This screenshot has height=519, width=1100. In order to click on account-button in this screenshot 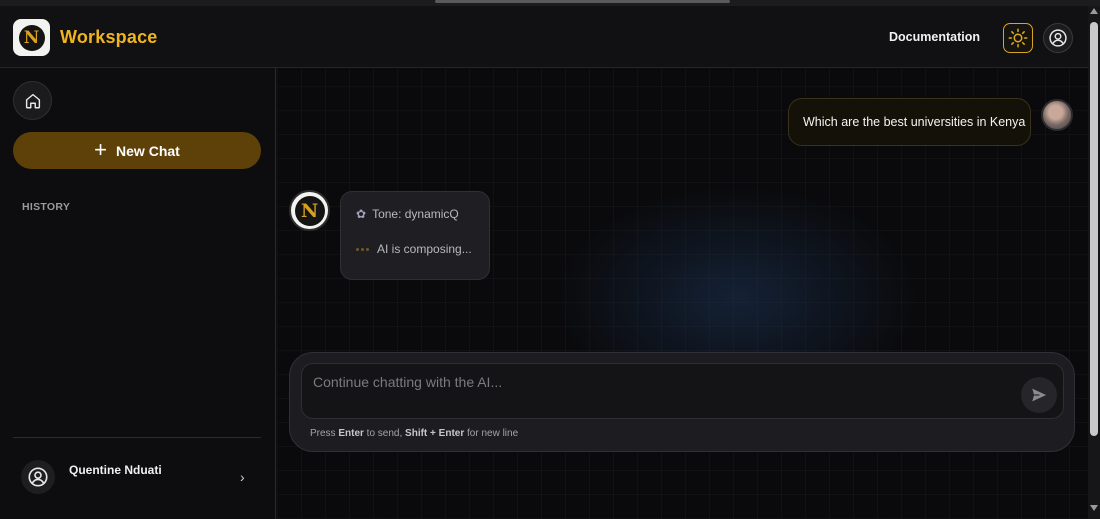, I will do `click(1058, 38)`.